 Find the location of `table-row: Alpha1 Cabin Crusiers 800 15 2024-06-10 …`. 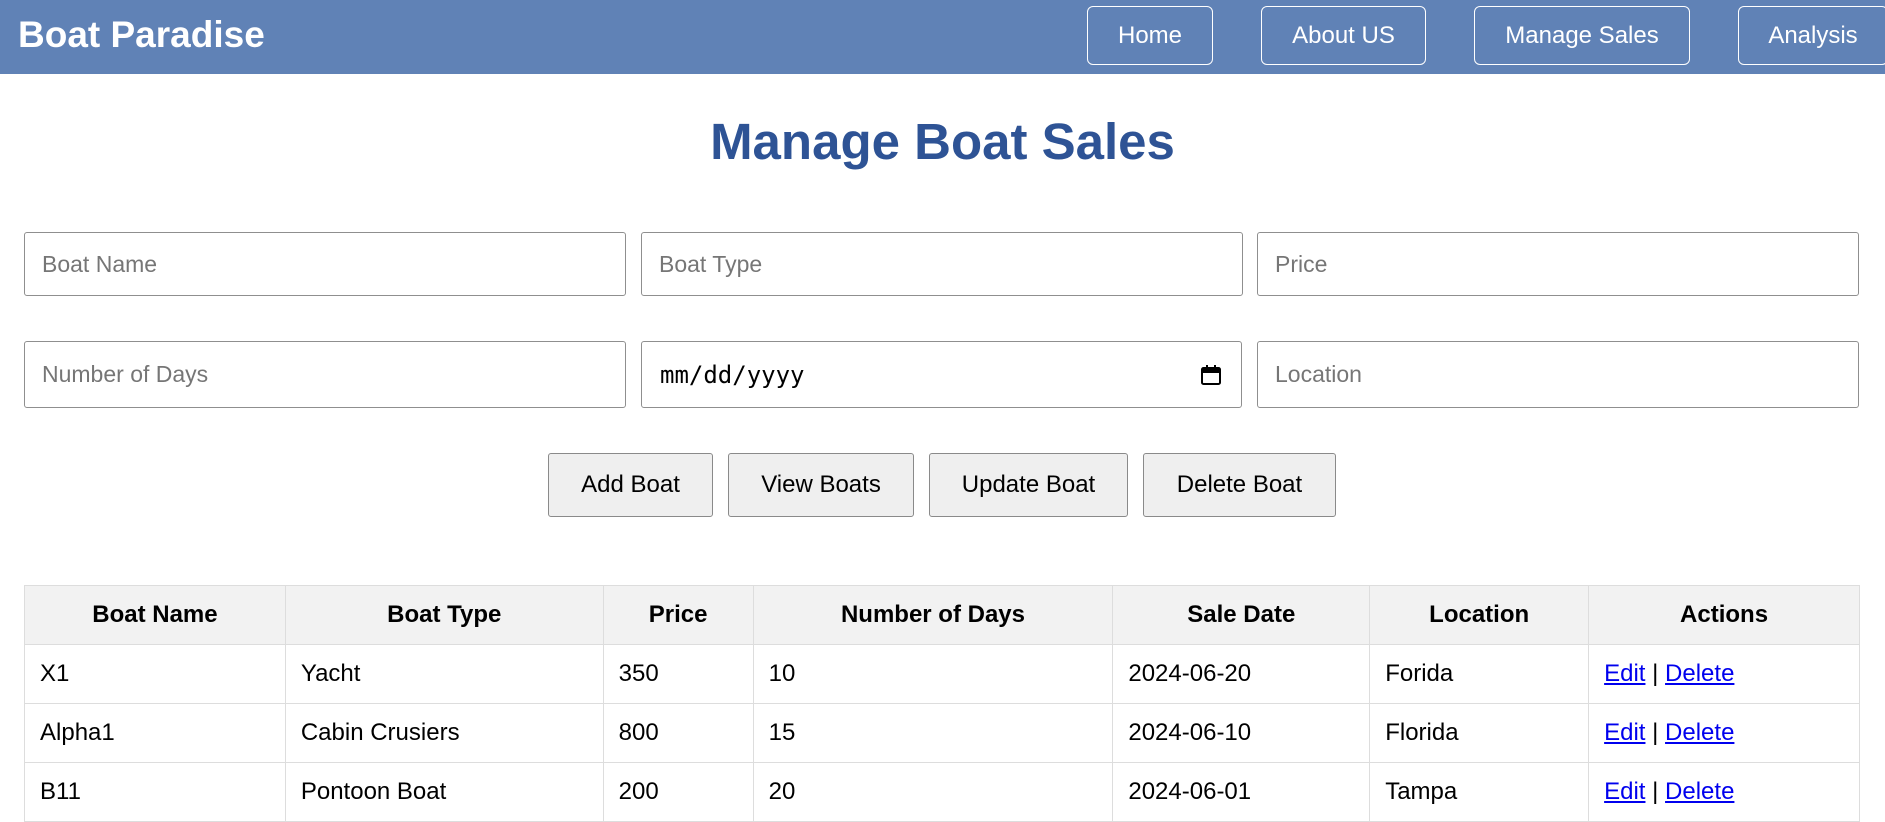

table-row: Alpha1 Cabin Crusiers 800 15 2024-06-10 … is located at coordinates (942, 733).